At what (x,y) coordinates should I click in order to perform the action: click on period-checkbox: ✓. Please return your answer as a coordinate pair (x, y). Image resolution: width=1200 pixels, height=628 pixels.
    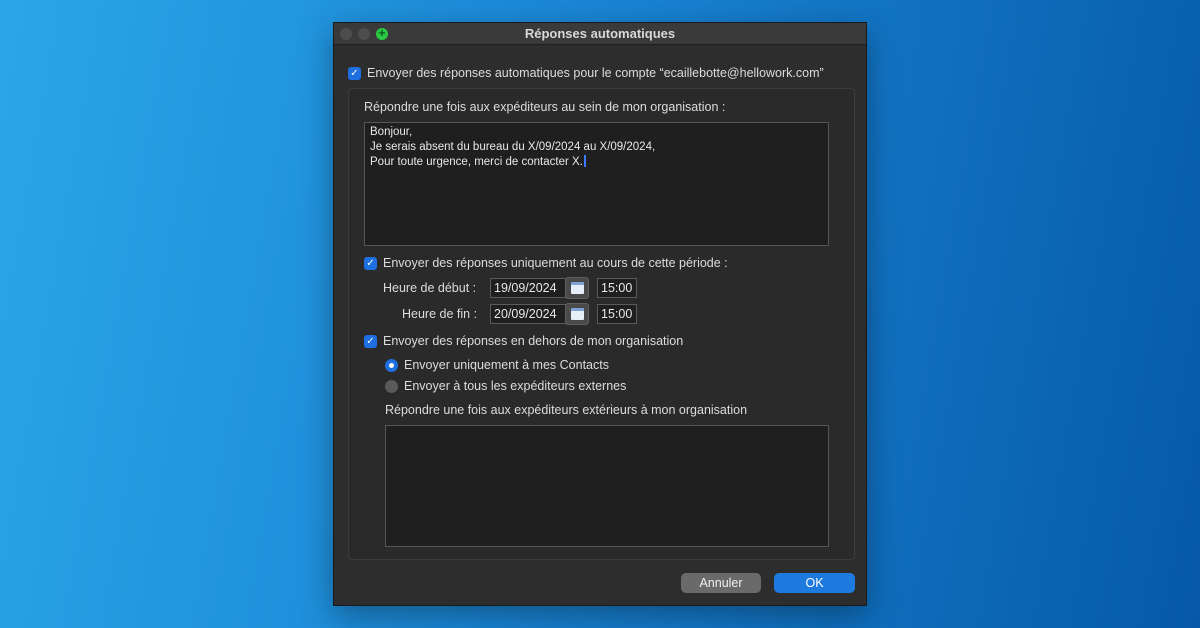
    Looking at the image, I should click on (370, 263).